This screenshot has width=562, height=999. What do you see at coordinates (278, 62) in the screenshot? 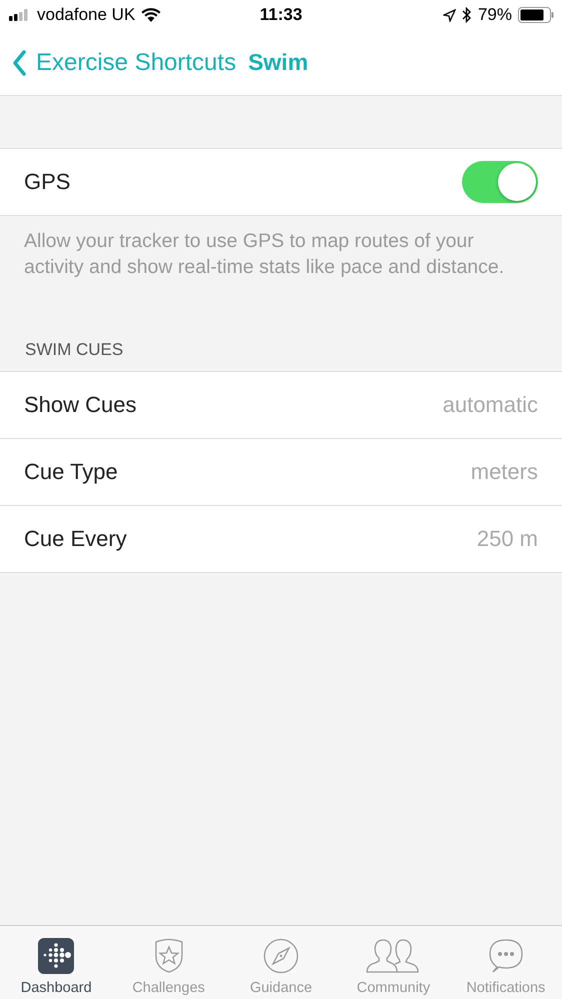
I see `page-title: Swim` at bounding box center [278, 62].